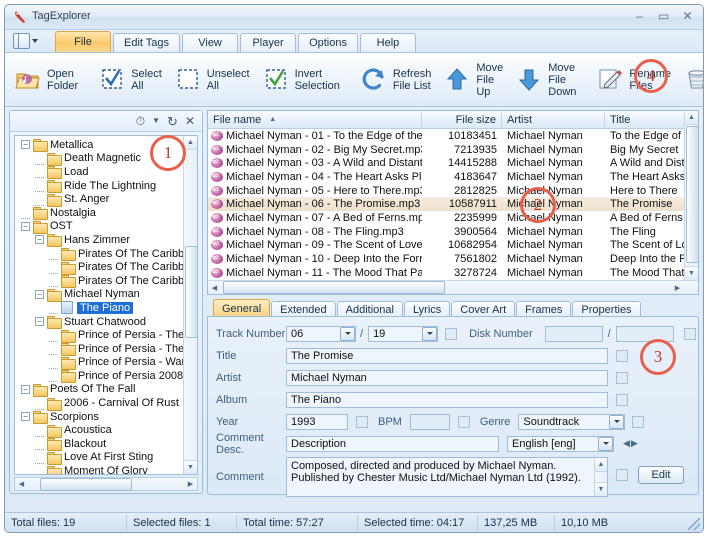  I want to click on refresh-icon: ↻, so click(172, 121).